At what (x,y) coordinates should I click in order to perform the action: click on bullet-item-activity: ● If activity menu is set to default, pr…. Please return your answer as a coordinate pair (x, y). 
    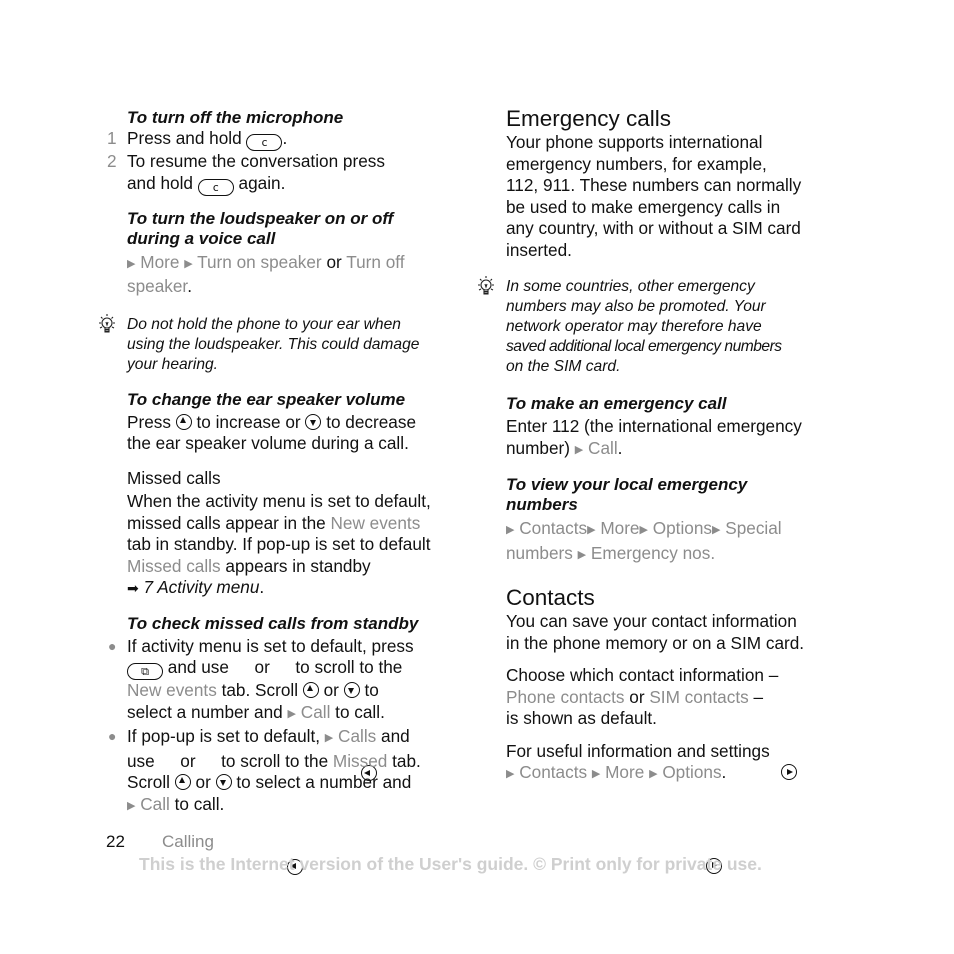
    Looking at the image, I should click on (452, 708).